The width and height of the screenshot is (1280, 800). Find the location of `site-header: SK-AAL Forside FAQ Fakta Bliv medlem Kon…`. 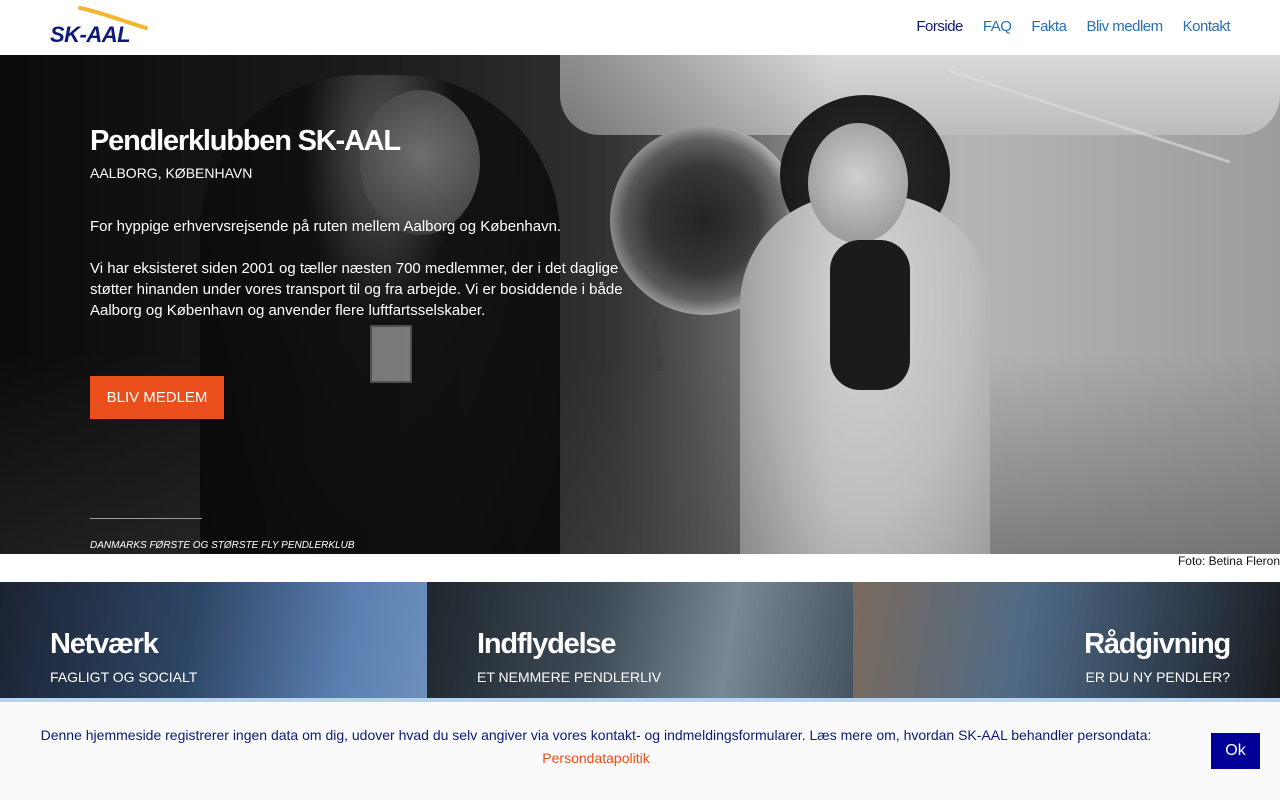

site-header: SK-AAL Forside FAQ Fakta Bliv medlem Kon… is located at coordinates (640, 27).